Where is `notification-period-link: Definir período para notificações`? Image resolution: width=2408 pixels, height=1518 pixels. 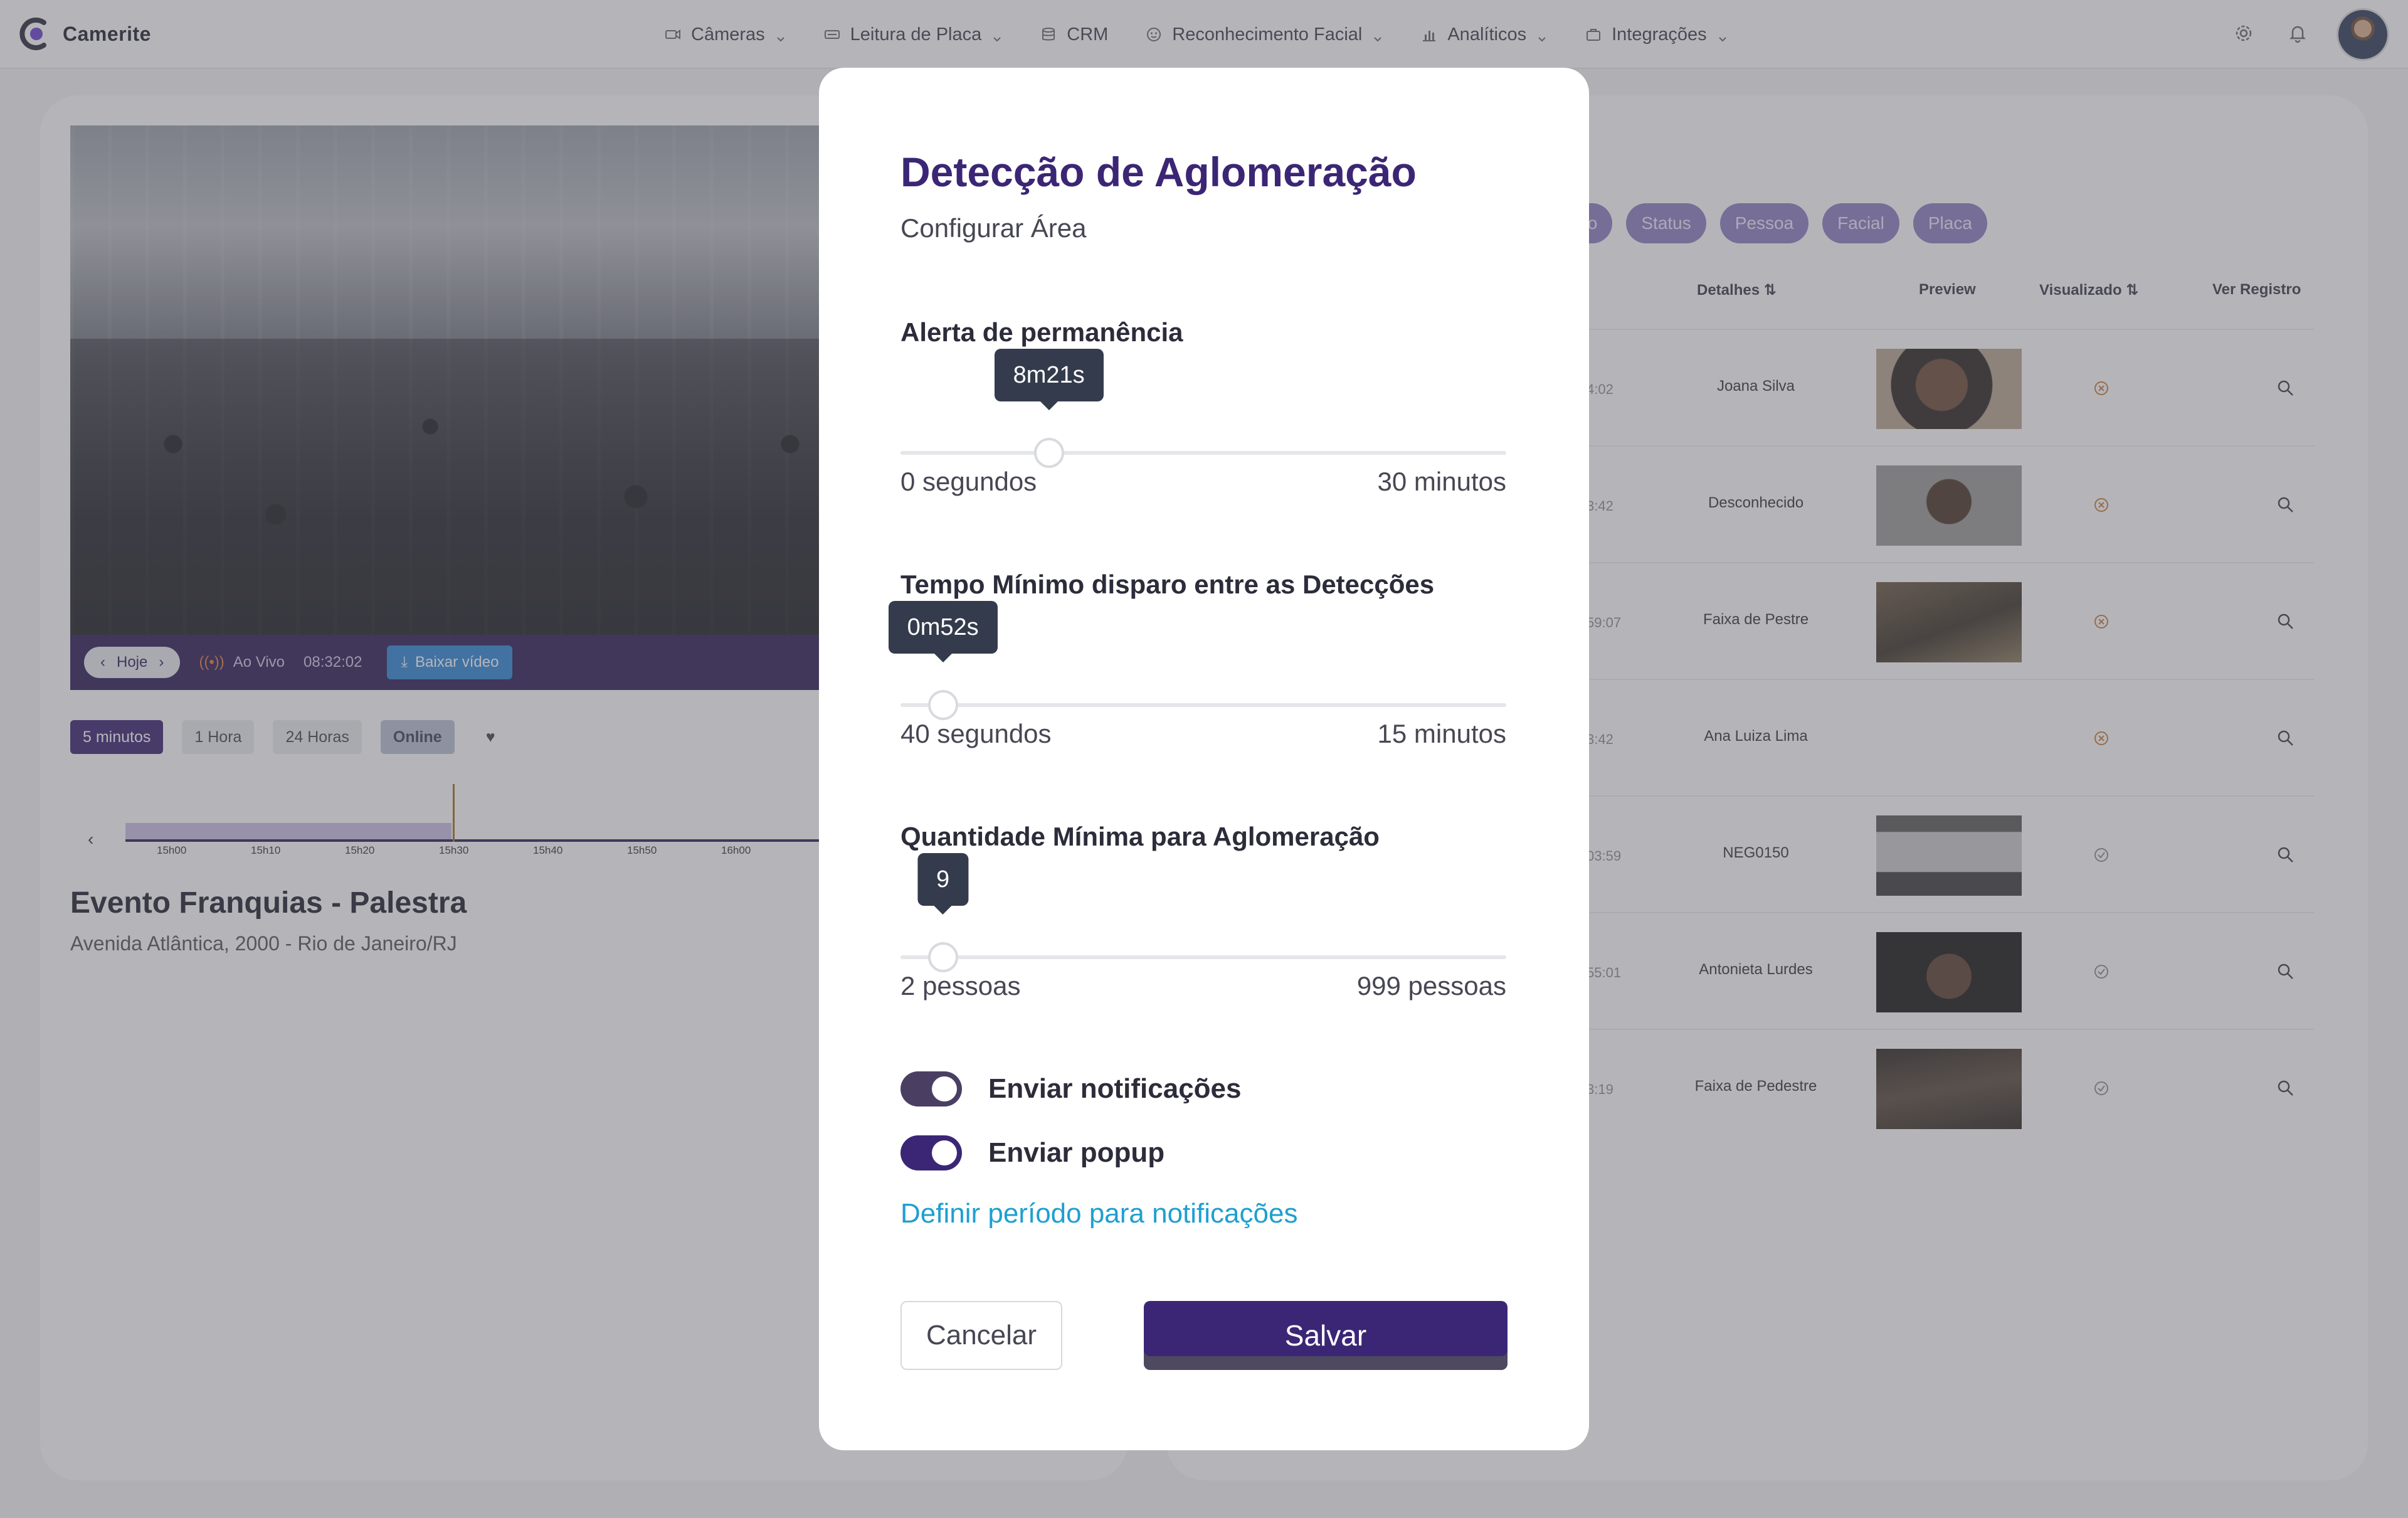
notification-period-link: Definir período para notificações is located at coordinates (1098, 1213).